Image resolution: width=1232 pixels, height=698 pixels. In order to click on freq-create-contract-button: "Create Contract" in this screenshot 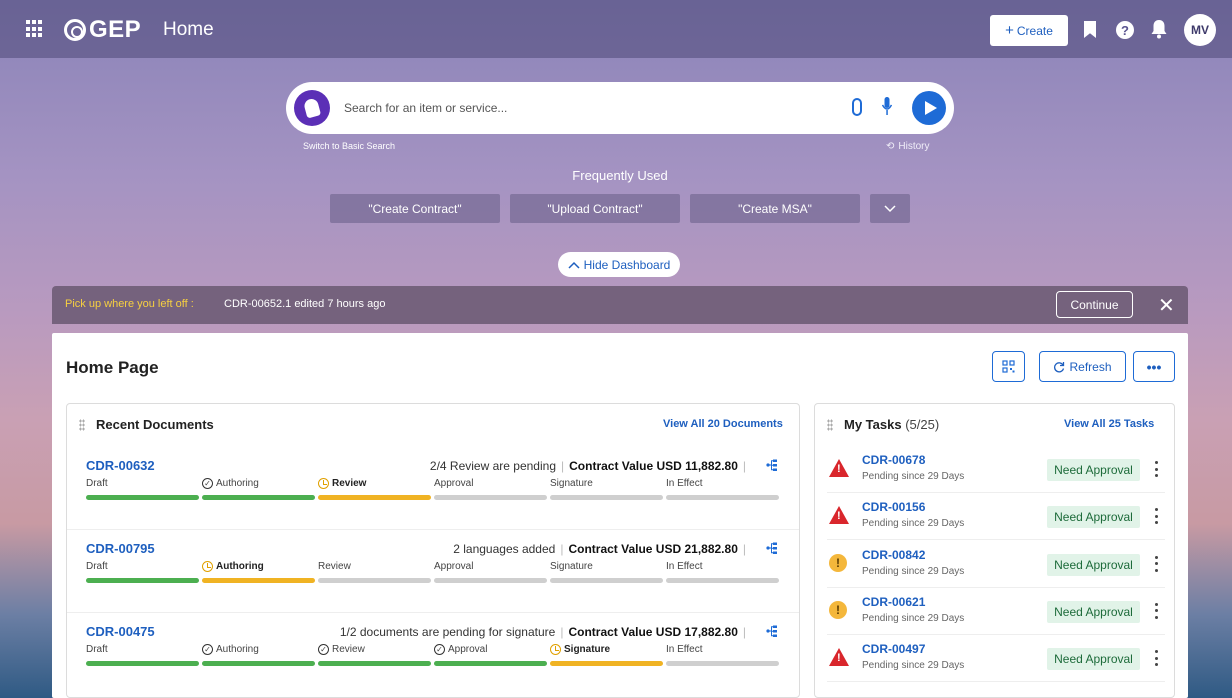, I will do `click(415, 208)`.